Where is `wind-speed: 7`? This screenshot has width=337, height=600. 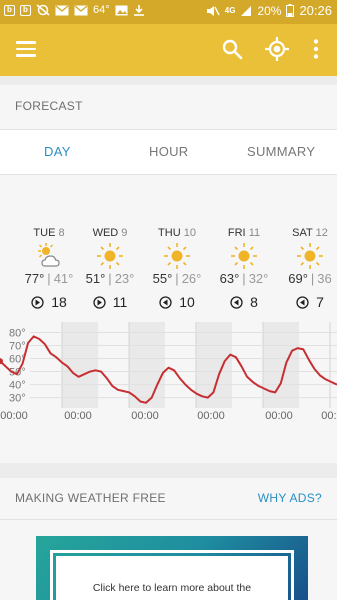 wind-speed: 7 is located at coordinates (306, 302).